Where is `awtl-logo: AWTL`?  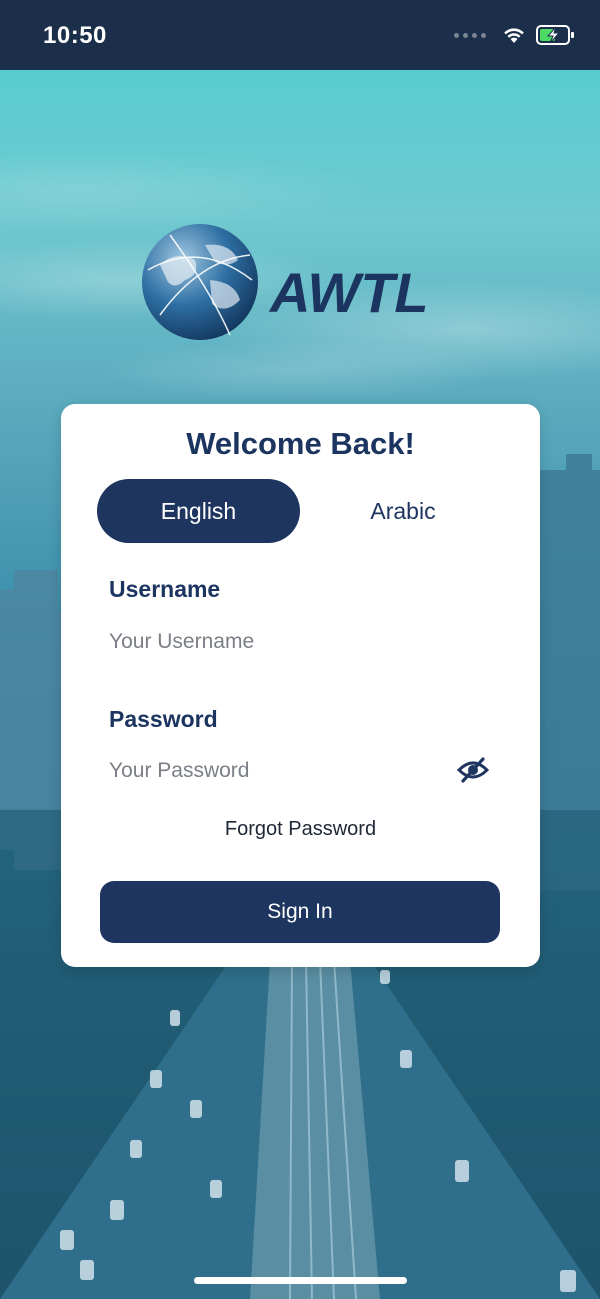 awtl-logo: AWTL is located at coordinates (285, 282).